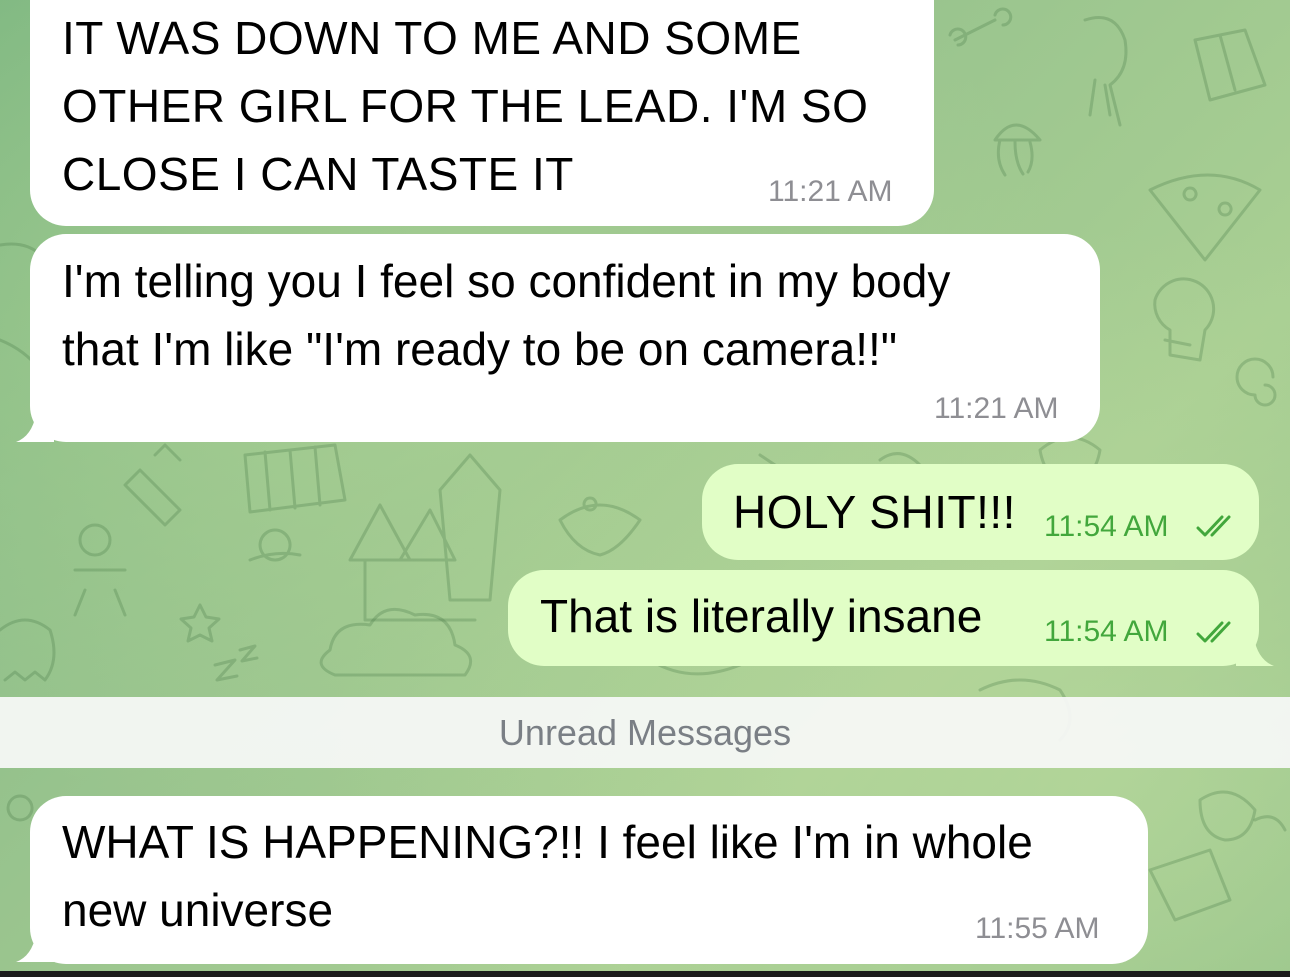 Image resolution: width=1290 pixels, height=977 pixels. I want to click on message-timestamp: 11:55 AM, so click(1037, 928).